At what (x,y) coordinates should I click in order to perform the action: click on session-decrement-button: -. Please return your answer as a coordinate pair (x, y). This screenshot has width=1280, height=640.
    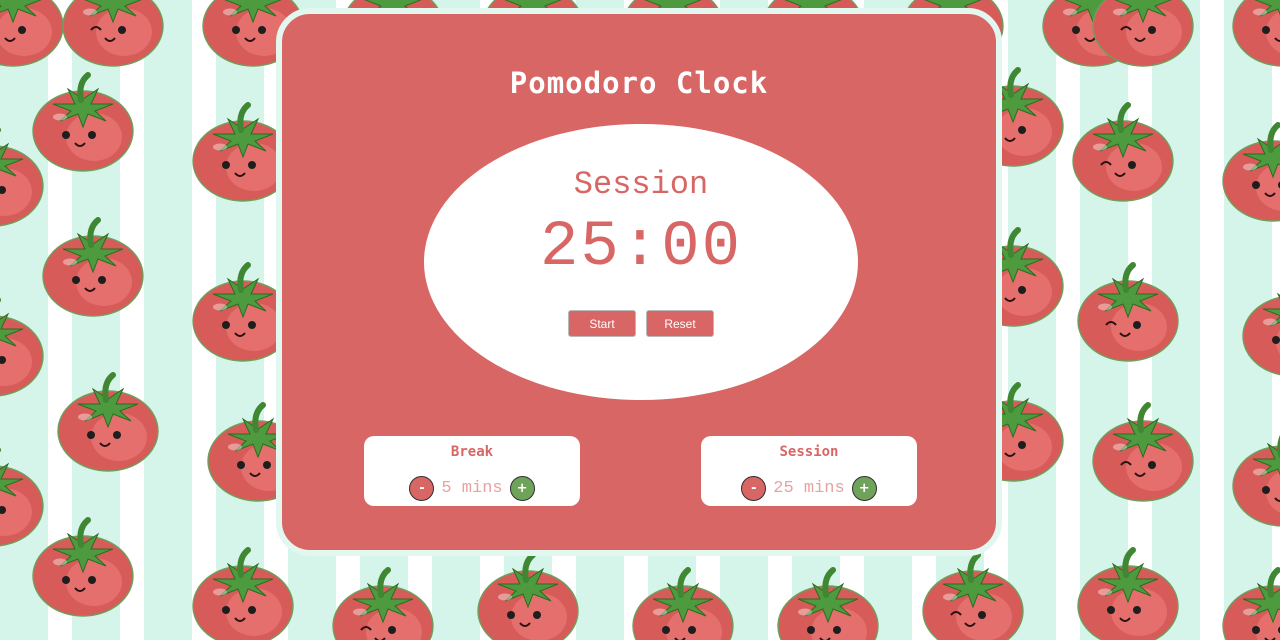
    Looking at the image, I should click on (754, 488).